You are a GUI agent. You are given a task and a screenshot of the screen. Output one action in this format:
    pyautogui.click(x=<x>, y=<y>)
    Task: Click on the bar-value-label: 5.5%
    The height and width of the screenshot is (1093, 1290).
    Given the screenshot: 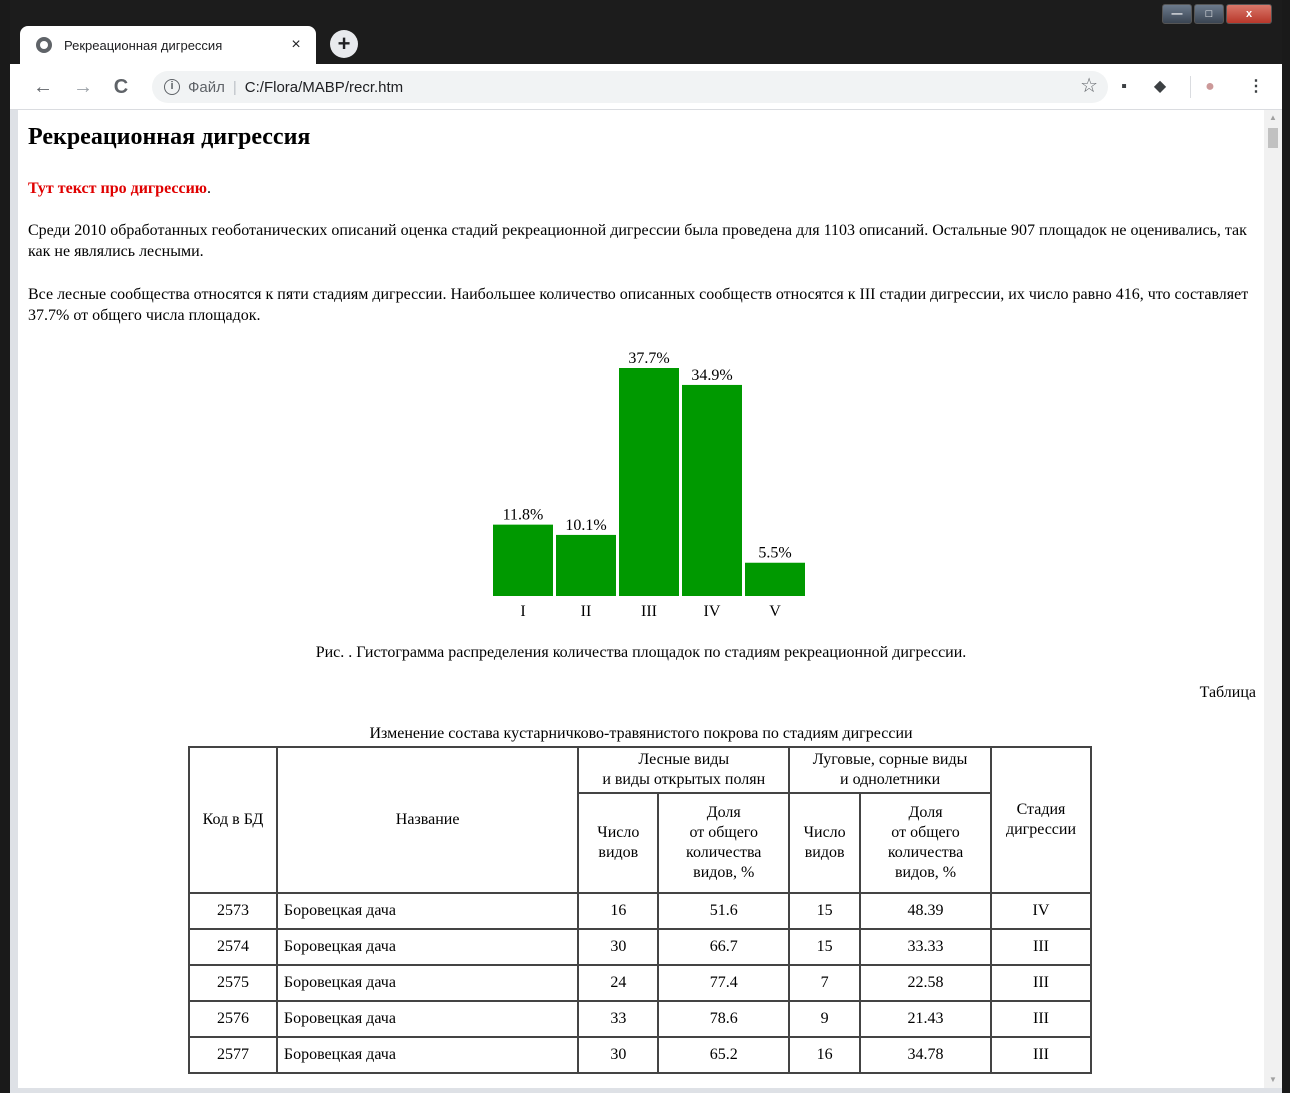 What is the action you would take?
    pyautogui.click(x=774, y=553)
    